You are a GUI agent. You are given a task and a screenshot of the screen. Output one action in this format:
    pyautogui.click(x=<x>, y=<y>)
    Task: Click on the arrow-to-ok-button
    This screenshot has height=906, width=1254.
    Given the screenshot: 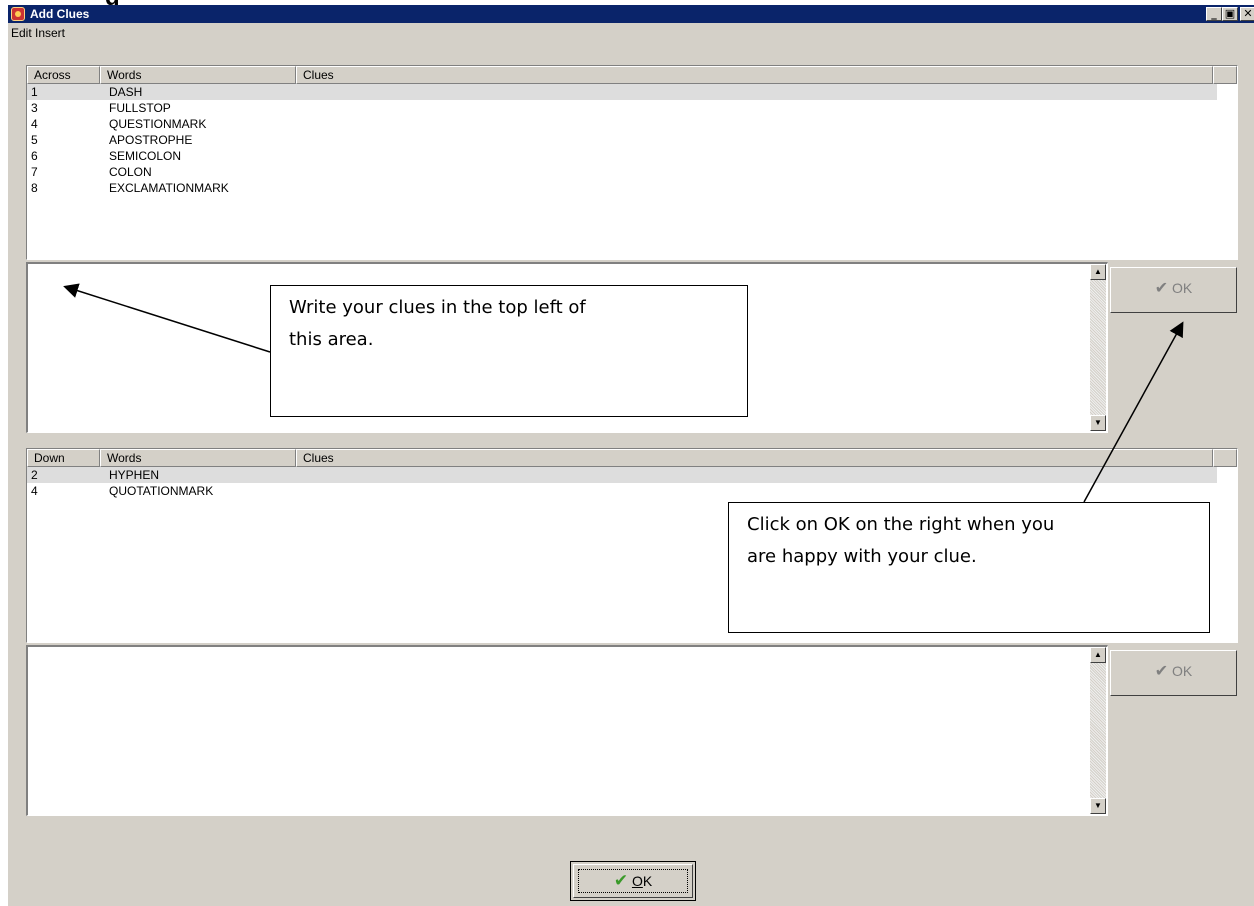 What is the action you would take?
    pyautogui.click(x=1133, y=412)
    